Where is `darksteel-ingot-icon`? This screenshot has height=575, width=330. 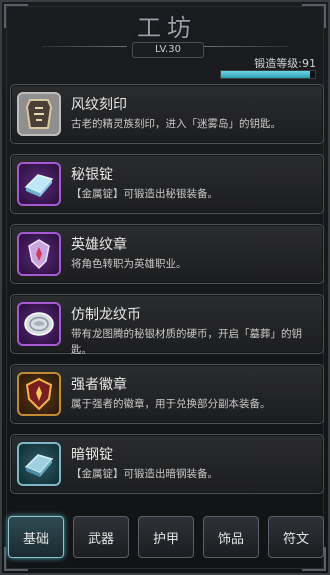 darksteel-ingot-icon is located at coordinates (39, 464).